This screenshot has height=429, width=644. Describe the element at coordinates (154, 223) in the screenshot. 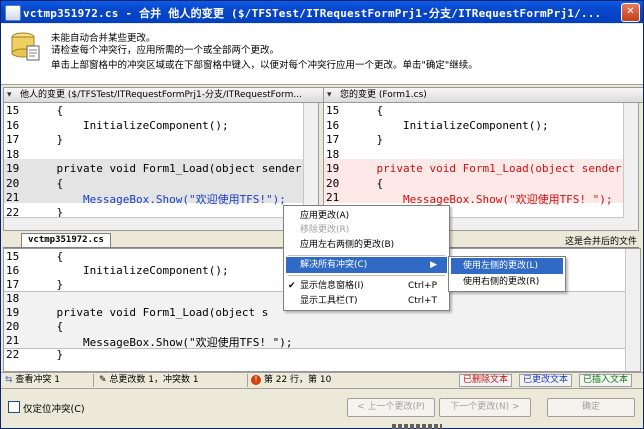

I see `left-horizontal-scrollbar` at that location.